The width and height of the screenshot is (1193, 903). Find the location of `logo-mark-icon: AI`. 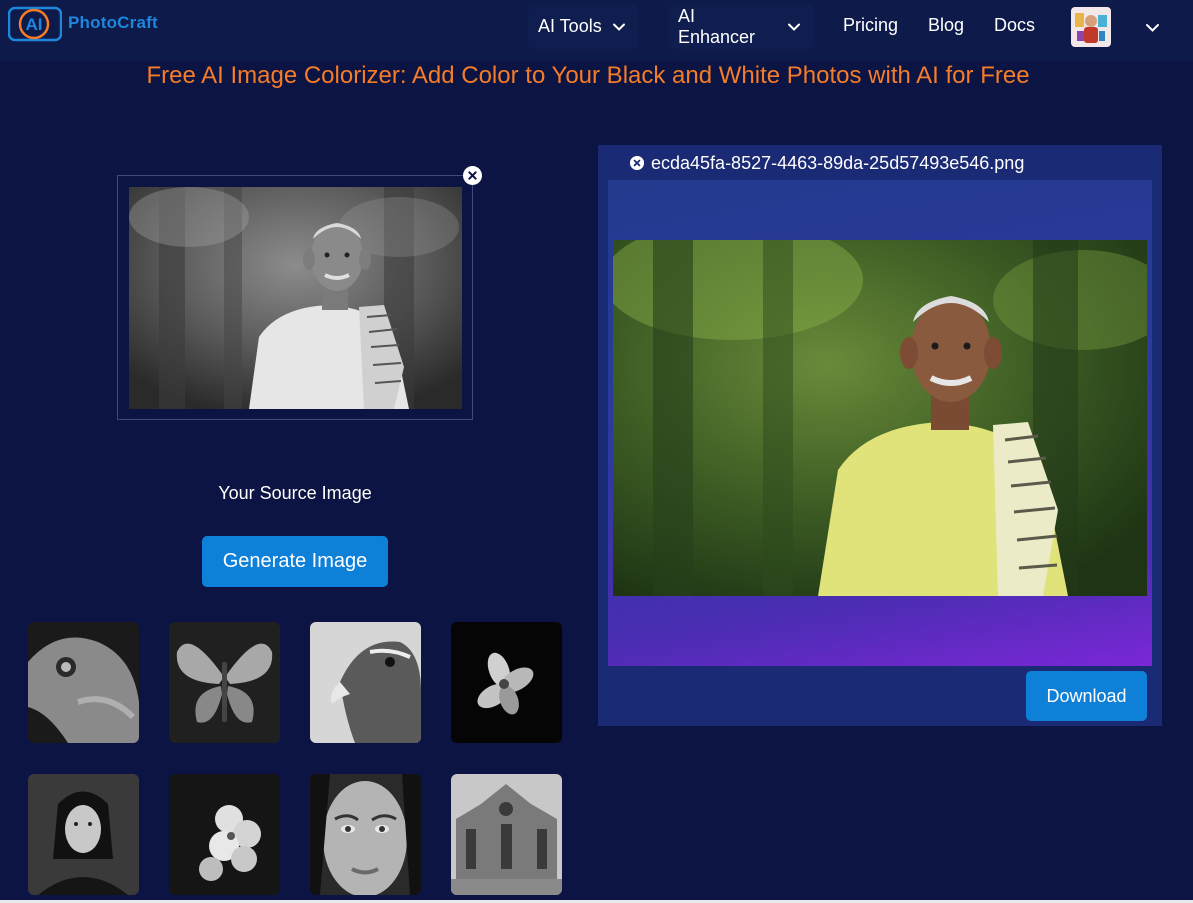

logo-mark-icon: AI is located at coordinates (35, 24).